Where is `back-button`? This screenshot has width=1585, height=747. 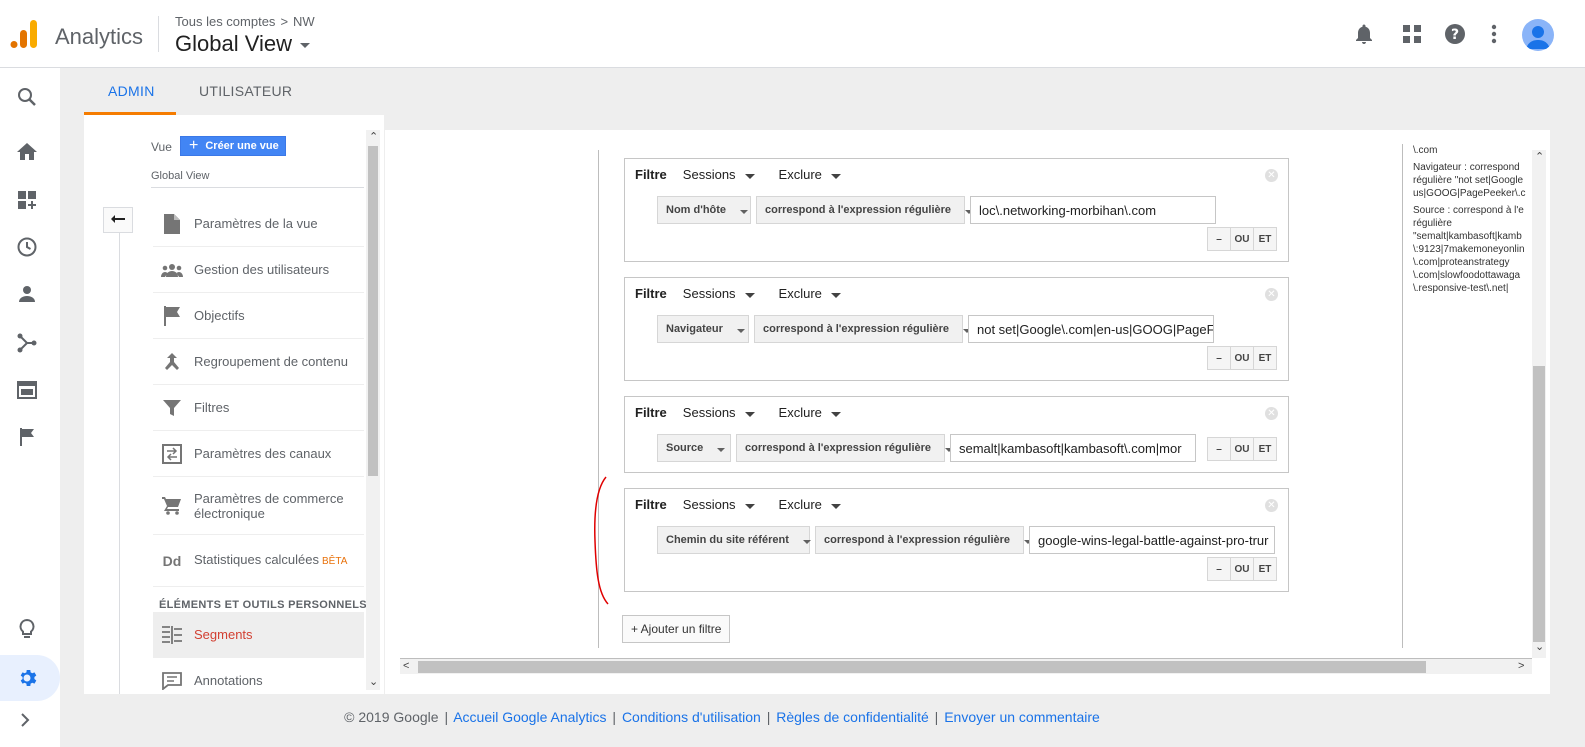
back-button is located at coordinates (118, 220).